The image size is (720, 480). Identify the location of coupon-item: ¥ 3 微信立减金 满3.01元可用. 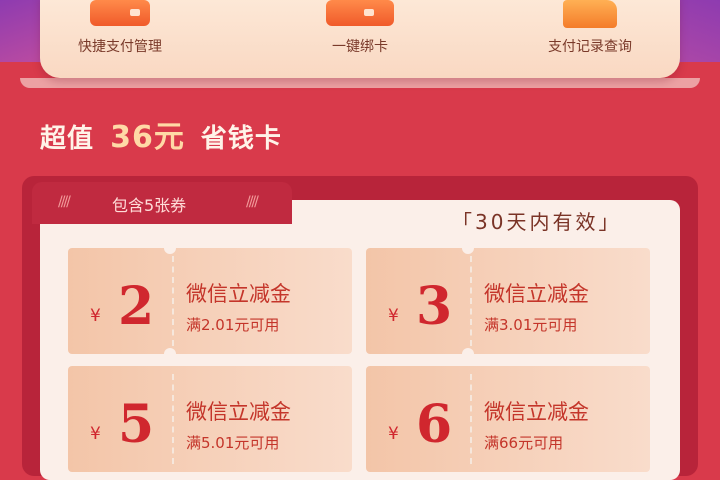
(508, 301).